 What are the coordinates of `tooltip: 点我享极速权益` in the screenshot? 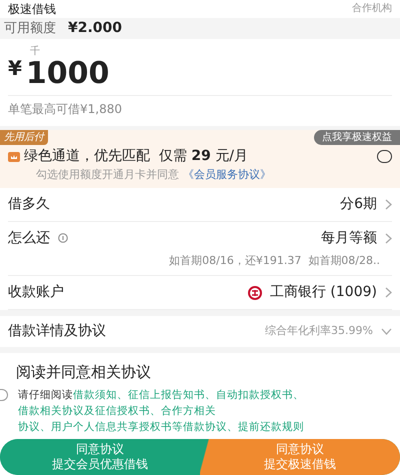 It's located at (357, 137).